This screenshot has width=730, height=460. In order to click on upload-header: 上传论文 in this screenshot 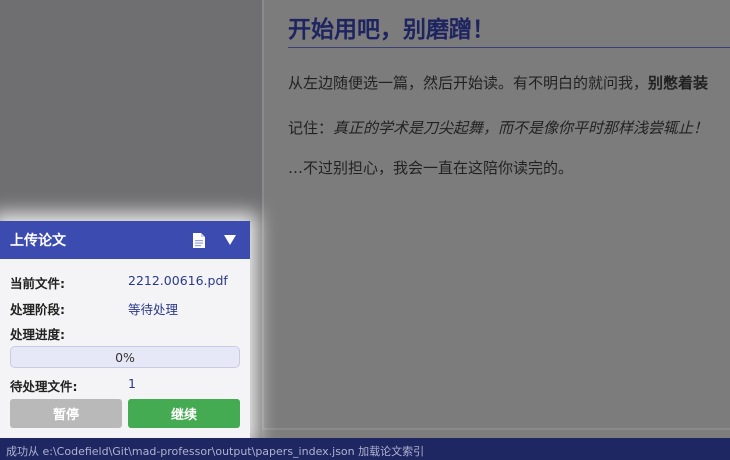, I will do `click(125, 240)`.